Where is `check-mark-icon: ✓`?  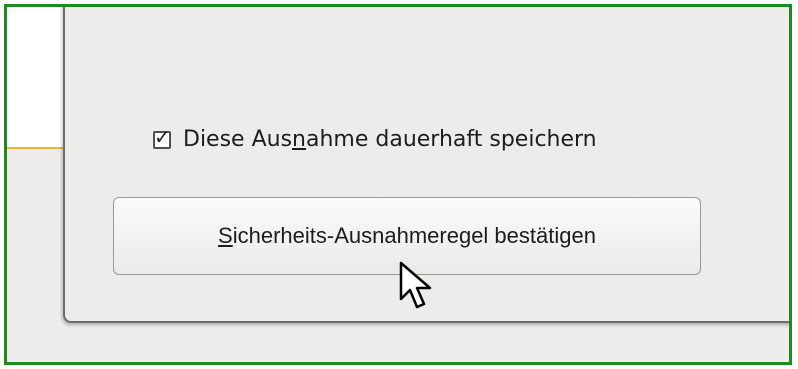
check-mark-icon: ✓ is located at coordinates (162, 136).